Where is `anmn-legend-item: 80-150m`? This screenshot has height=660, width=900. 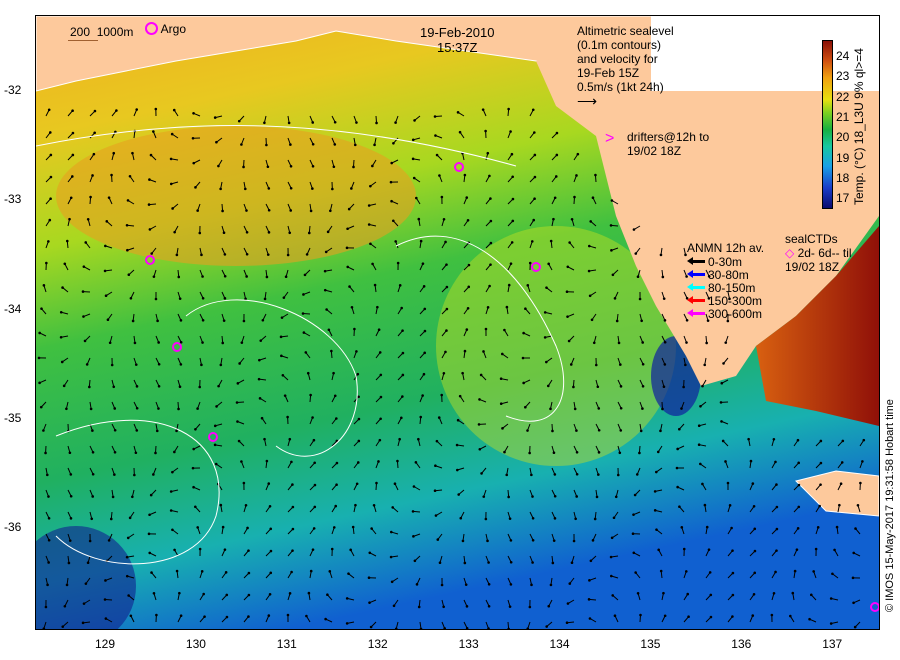
anmn-legend-item: 80-150m is located at coordinates (725, 288).